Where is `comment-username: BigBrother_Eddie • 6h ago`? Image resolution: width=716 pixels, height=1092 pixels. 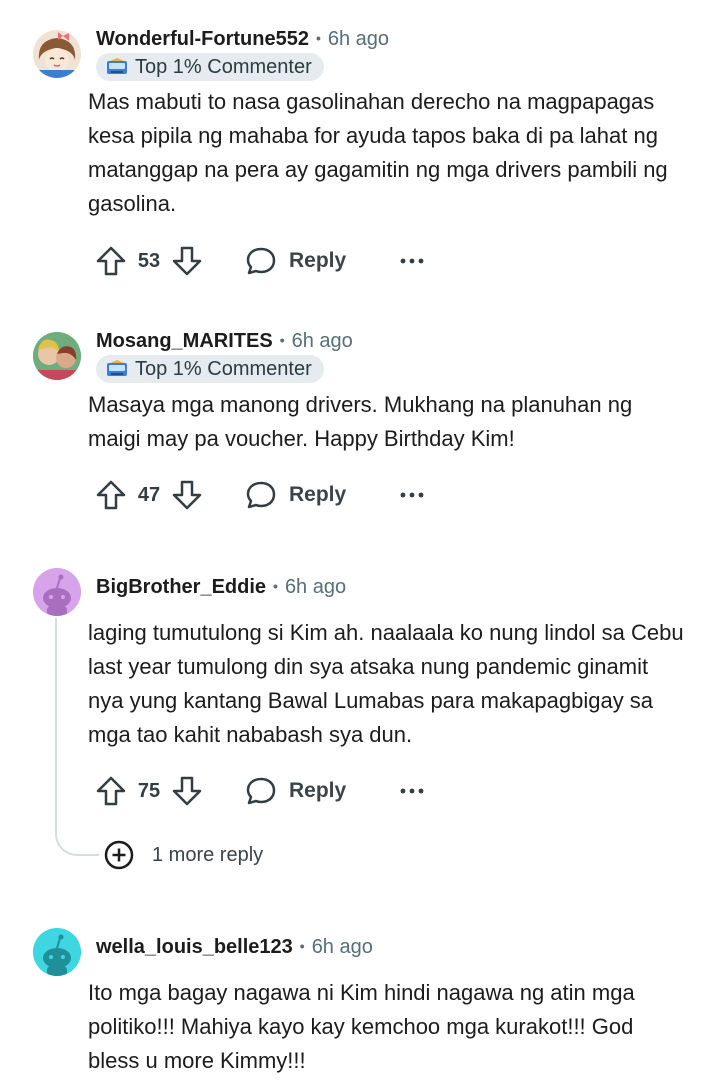 comment-username: BigBrother_Eddie • 6h ago is located at coordinates (221, 587).